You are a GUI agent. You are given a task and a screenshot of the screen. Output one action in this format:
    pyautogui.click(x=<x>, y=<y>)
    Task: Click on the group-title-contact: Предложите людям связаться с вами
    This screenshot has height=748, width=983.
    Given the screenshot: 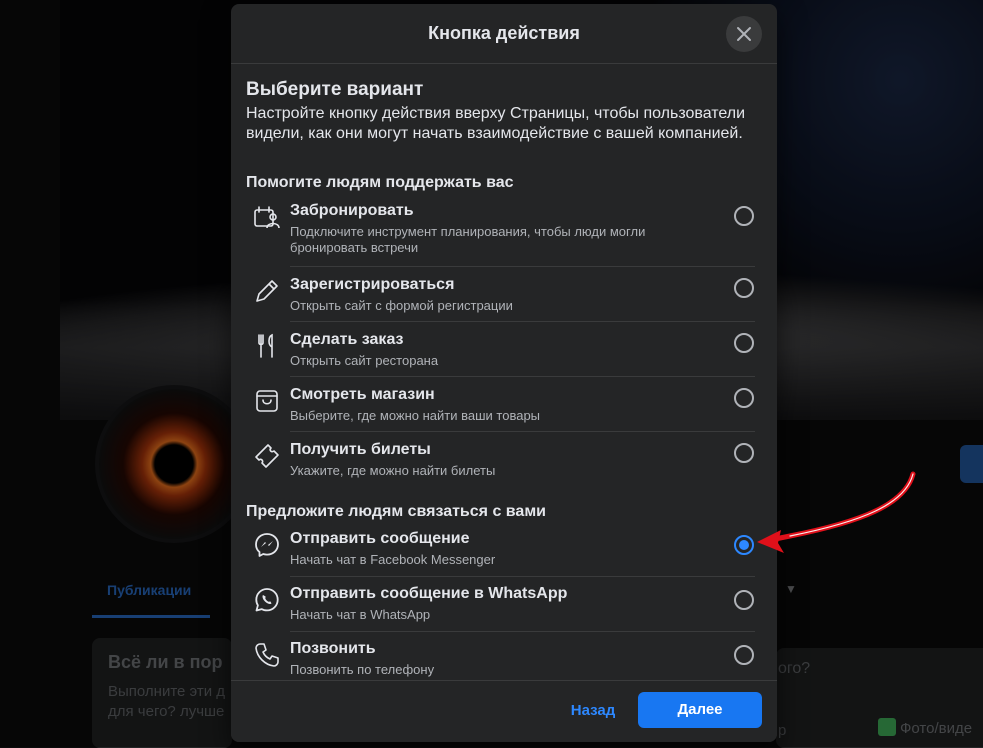 What is the action you would take?
    pyautogui.click(x=396, y=511)
    